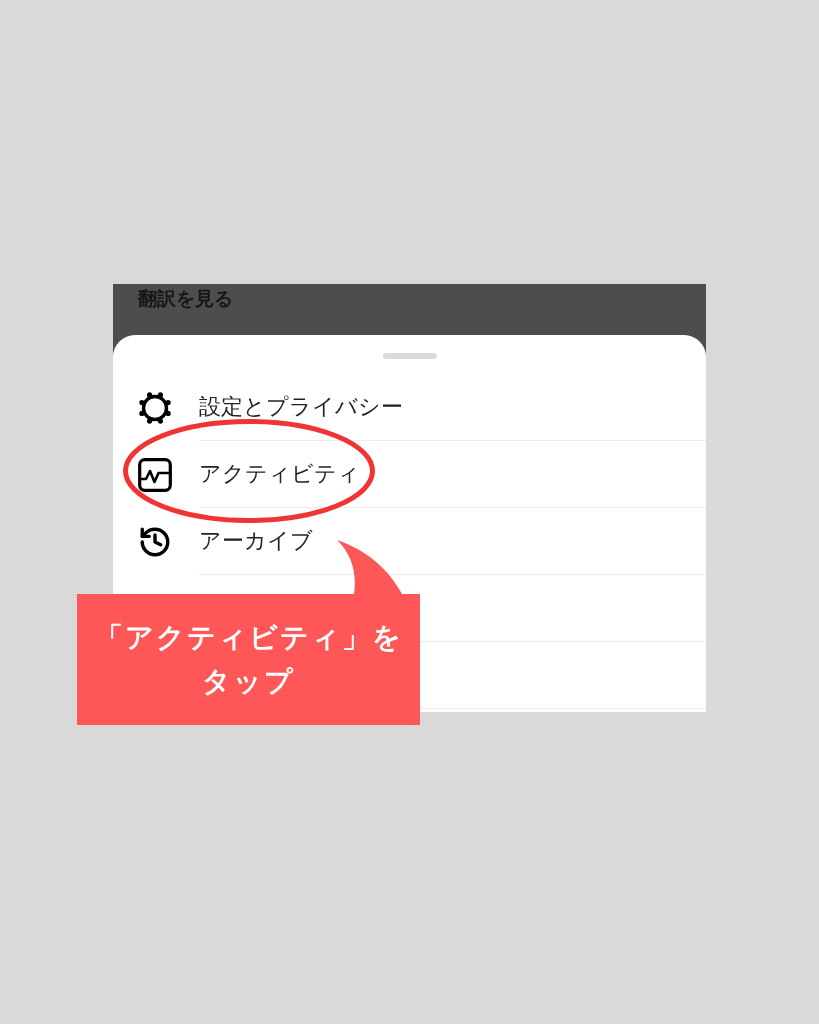 This screenshot has height=1024, width=819. What do you see at coordinates (409, 474) in the screenshot?
I see `menu-item: アクティビティ` at bounding box center [409, 474].